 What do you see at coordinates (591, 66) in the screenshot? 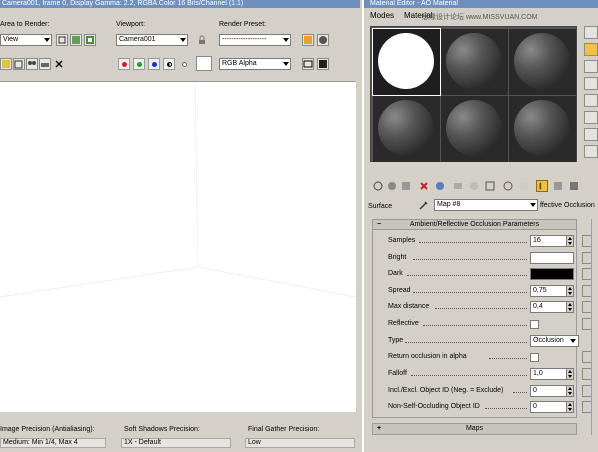
I see `background-icon` at bounding box center [591, 66].